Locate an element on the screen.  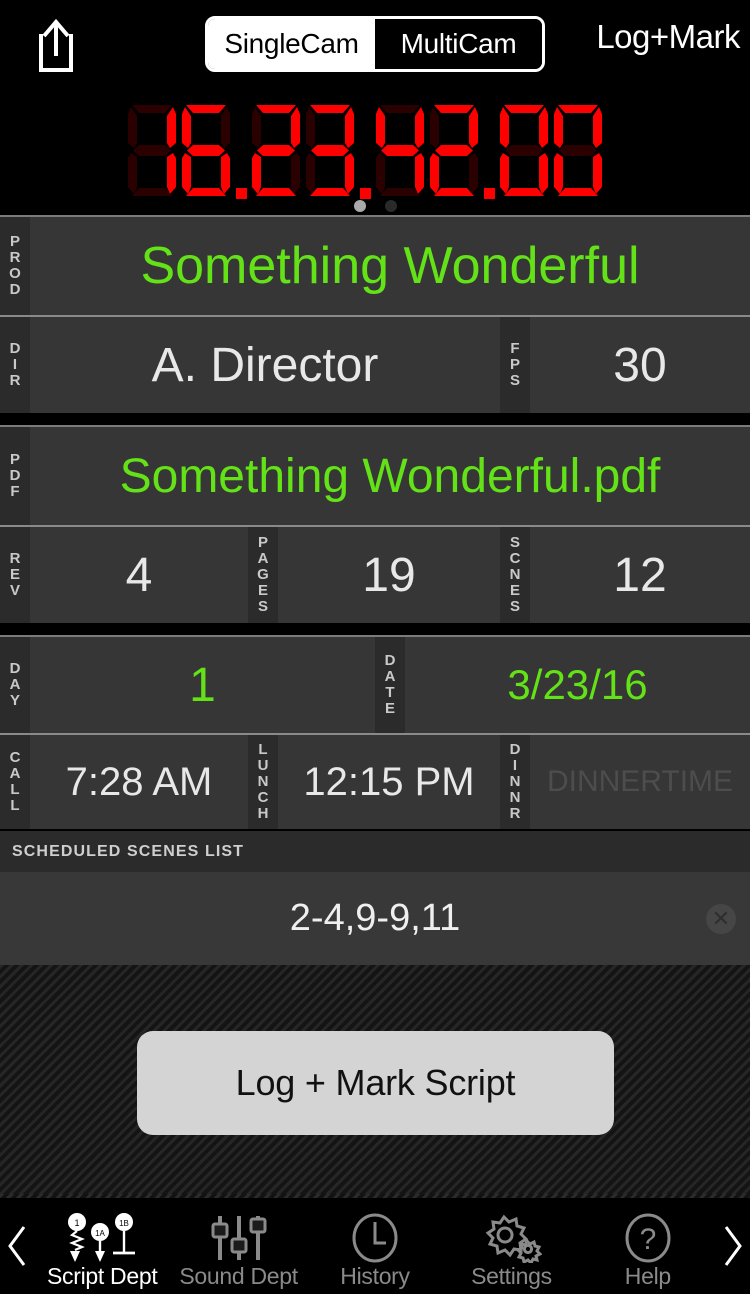
label-prod: P R O D is located at coordinates (15, 266).